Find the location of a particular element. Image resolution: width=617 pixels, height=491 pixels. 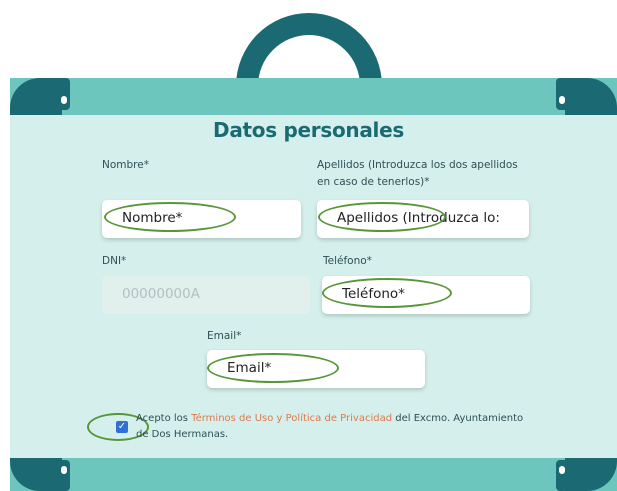

strap-post-top-right is located at coordinates (562, 94).